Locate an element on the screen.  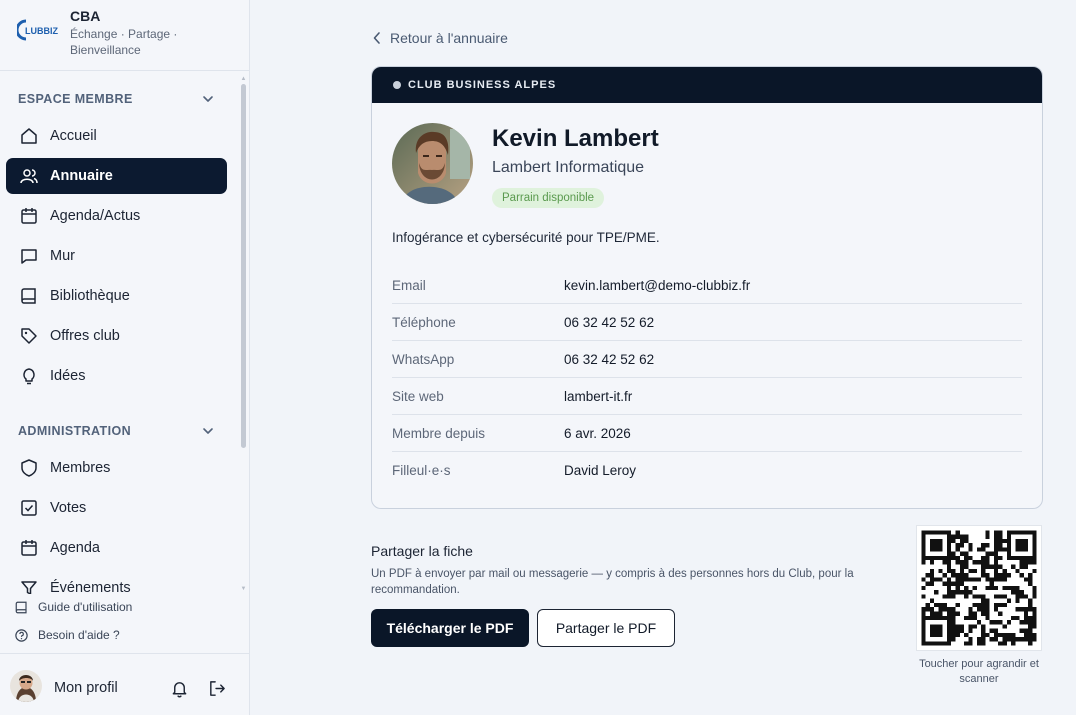
scroll-up-arrow: ▲ is located at coordinates (243, 79).